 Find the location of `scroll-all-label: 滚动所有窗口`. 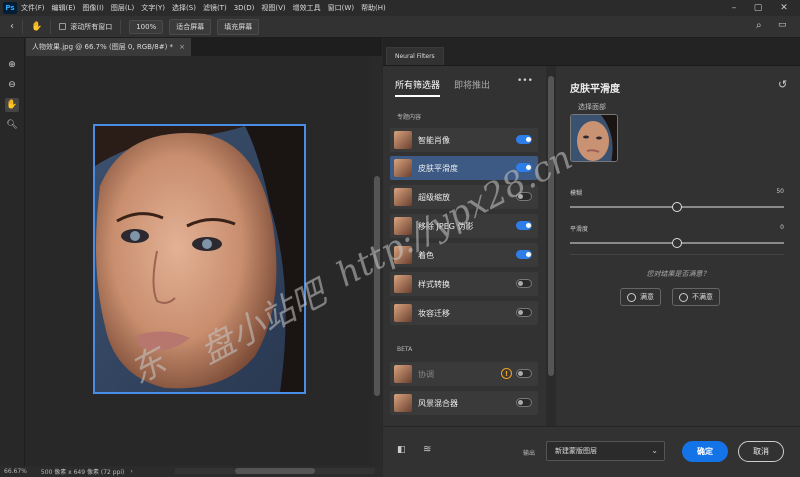

scroll-all-label: 滚动所有窗口 is located at coordinates (91, 26).